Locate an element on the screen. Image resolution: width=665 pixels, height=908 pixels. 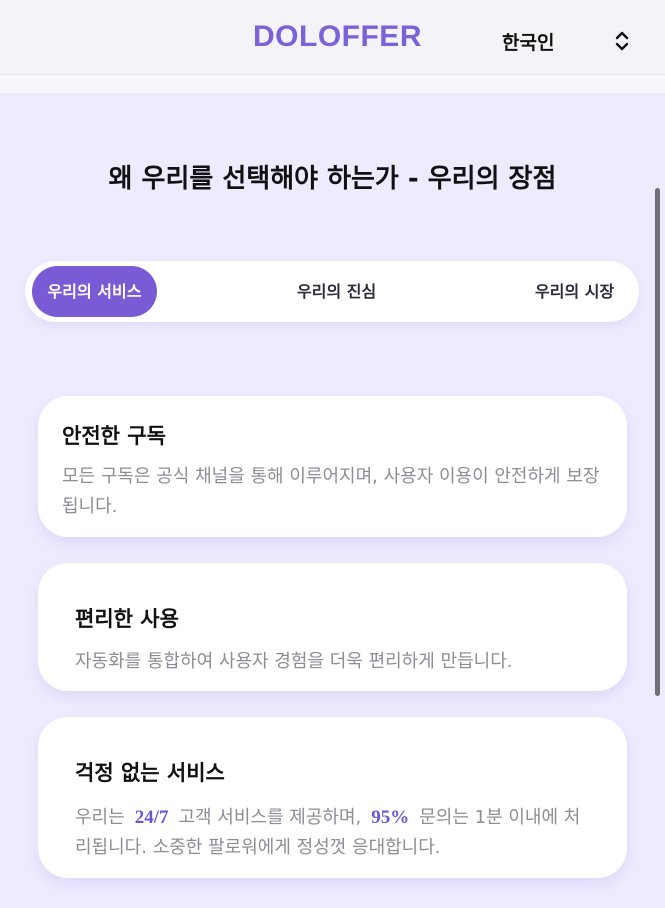
language-selector: 한국인 is located at coordinates (528, 41).